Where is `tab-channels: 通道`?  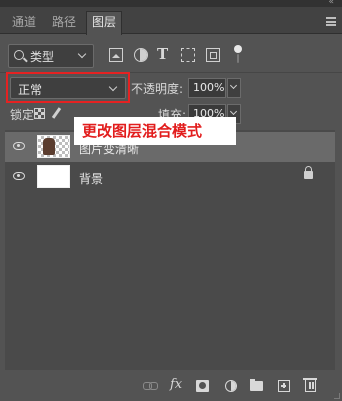
tab-channels: 通道 is located at coordinates (24, 23).